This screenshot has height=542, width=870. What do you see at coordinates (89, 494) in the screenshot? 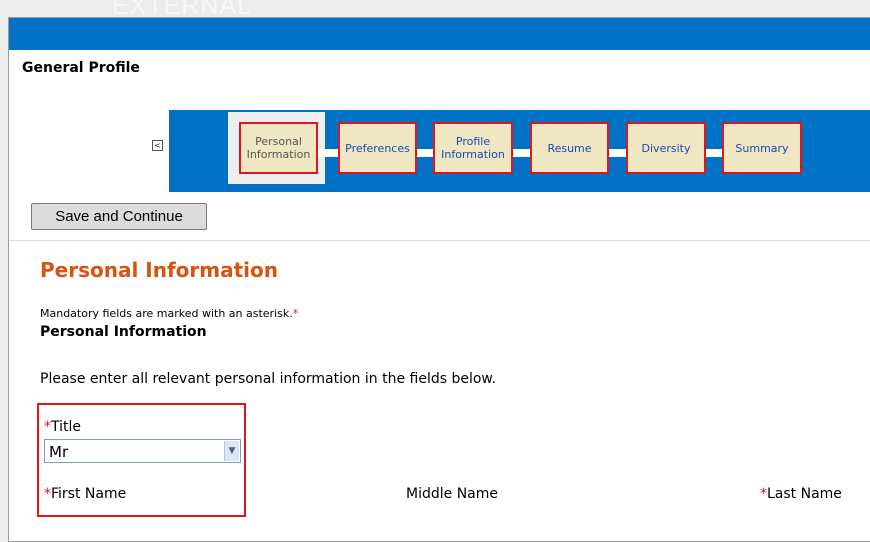
I see `first-name-label-text: First Name` at bounding box center [89, 494].